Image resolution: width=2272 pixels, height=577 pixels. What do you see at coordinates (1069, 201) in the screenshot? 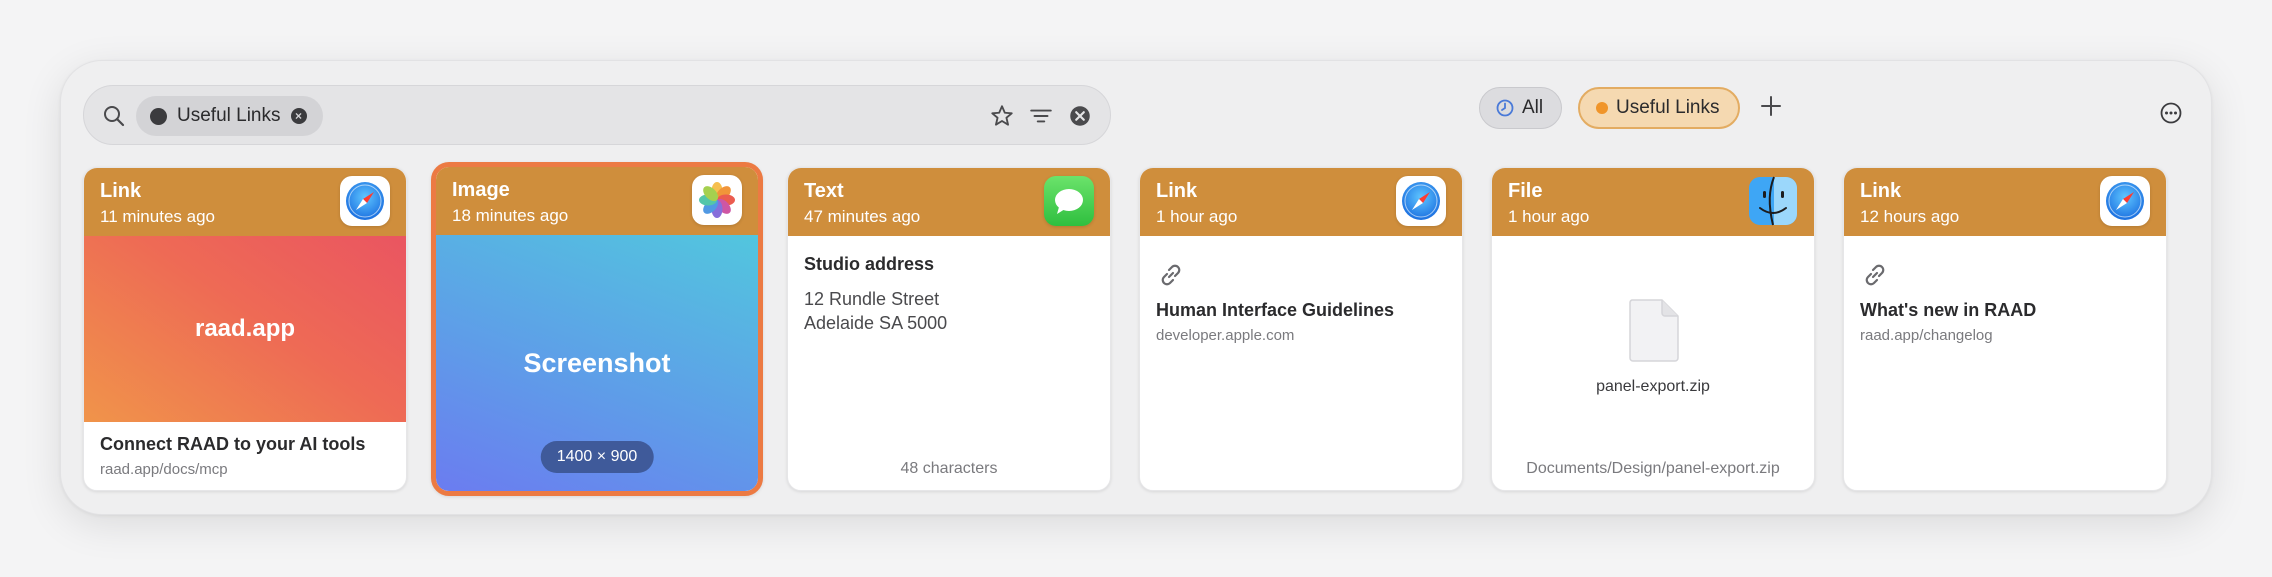
I see `messages-icon` at bounding box center [1069, 201].